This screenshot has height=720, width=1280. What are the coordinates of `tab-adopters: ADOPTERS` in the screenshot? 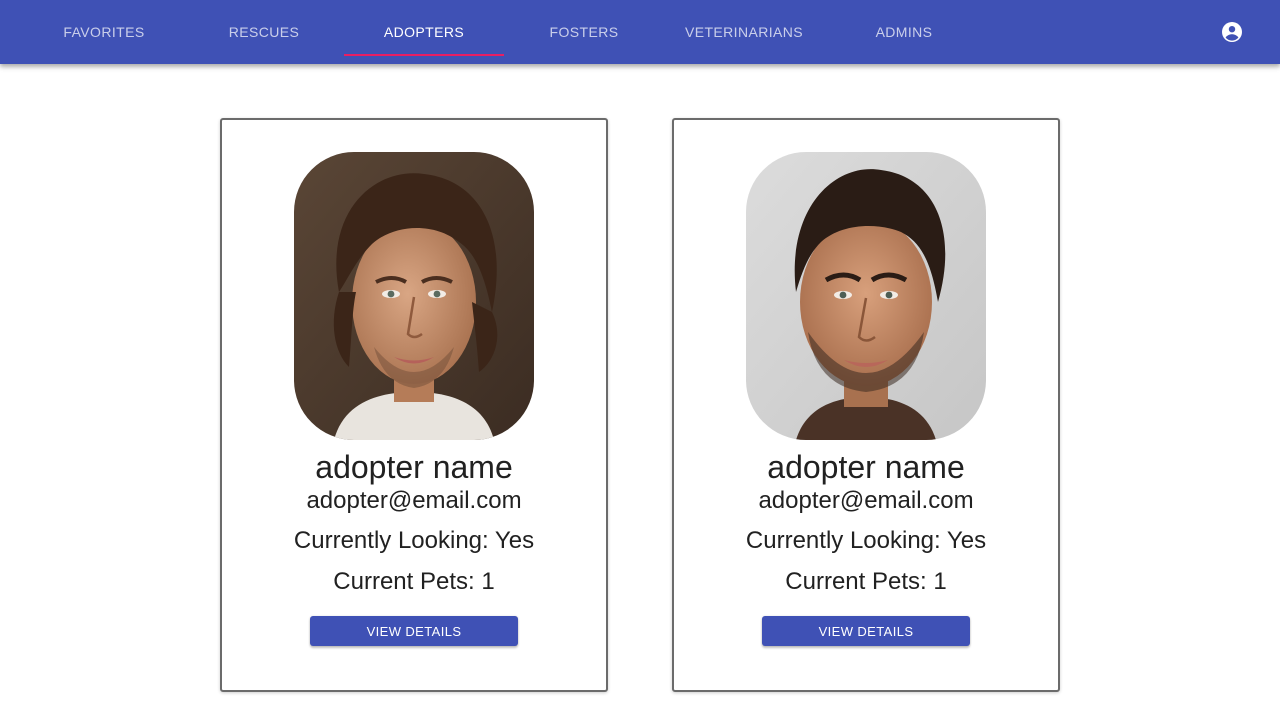 It's located at (424, 32).